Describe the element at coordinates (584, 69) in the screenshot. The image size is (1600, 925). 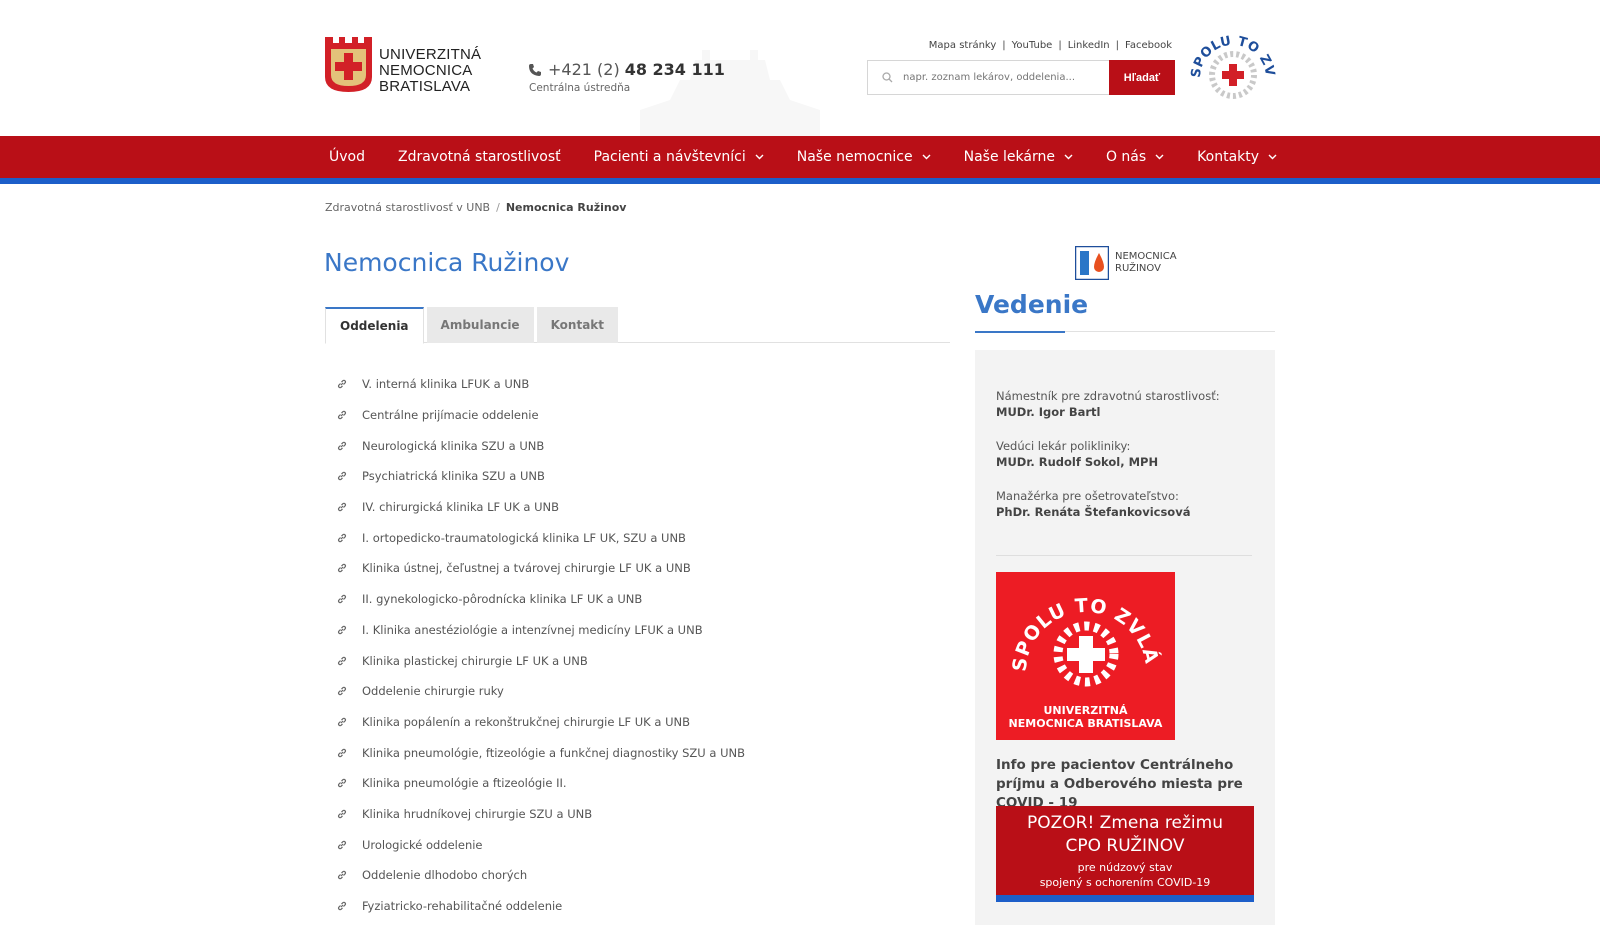
I see `phone-prefix: +421 (2)` at that location.